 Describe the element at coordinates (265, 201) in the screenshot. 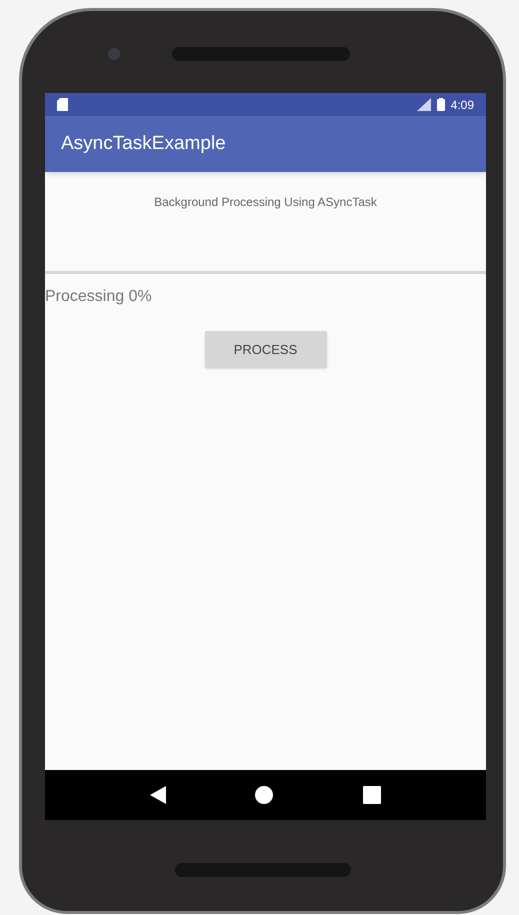

I see `heading-text: Background Processing Using ASyncTask` at that location.